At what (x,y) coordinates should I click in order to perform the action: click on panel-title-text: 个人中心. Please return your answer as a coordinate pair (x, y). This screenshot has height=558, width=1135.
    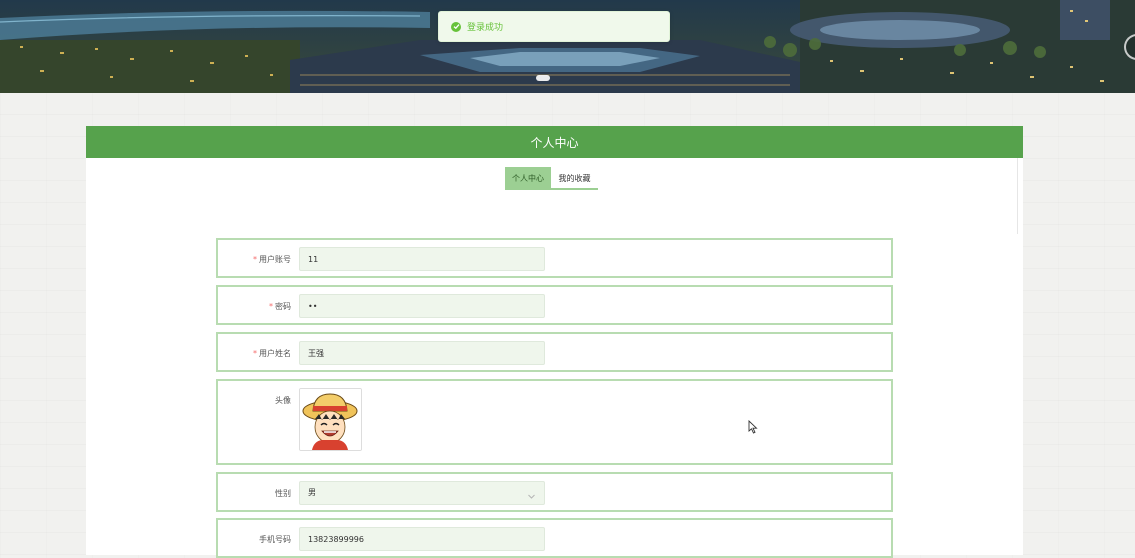
    Looking at the image, I should click on (554, 142).